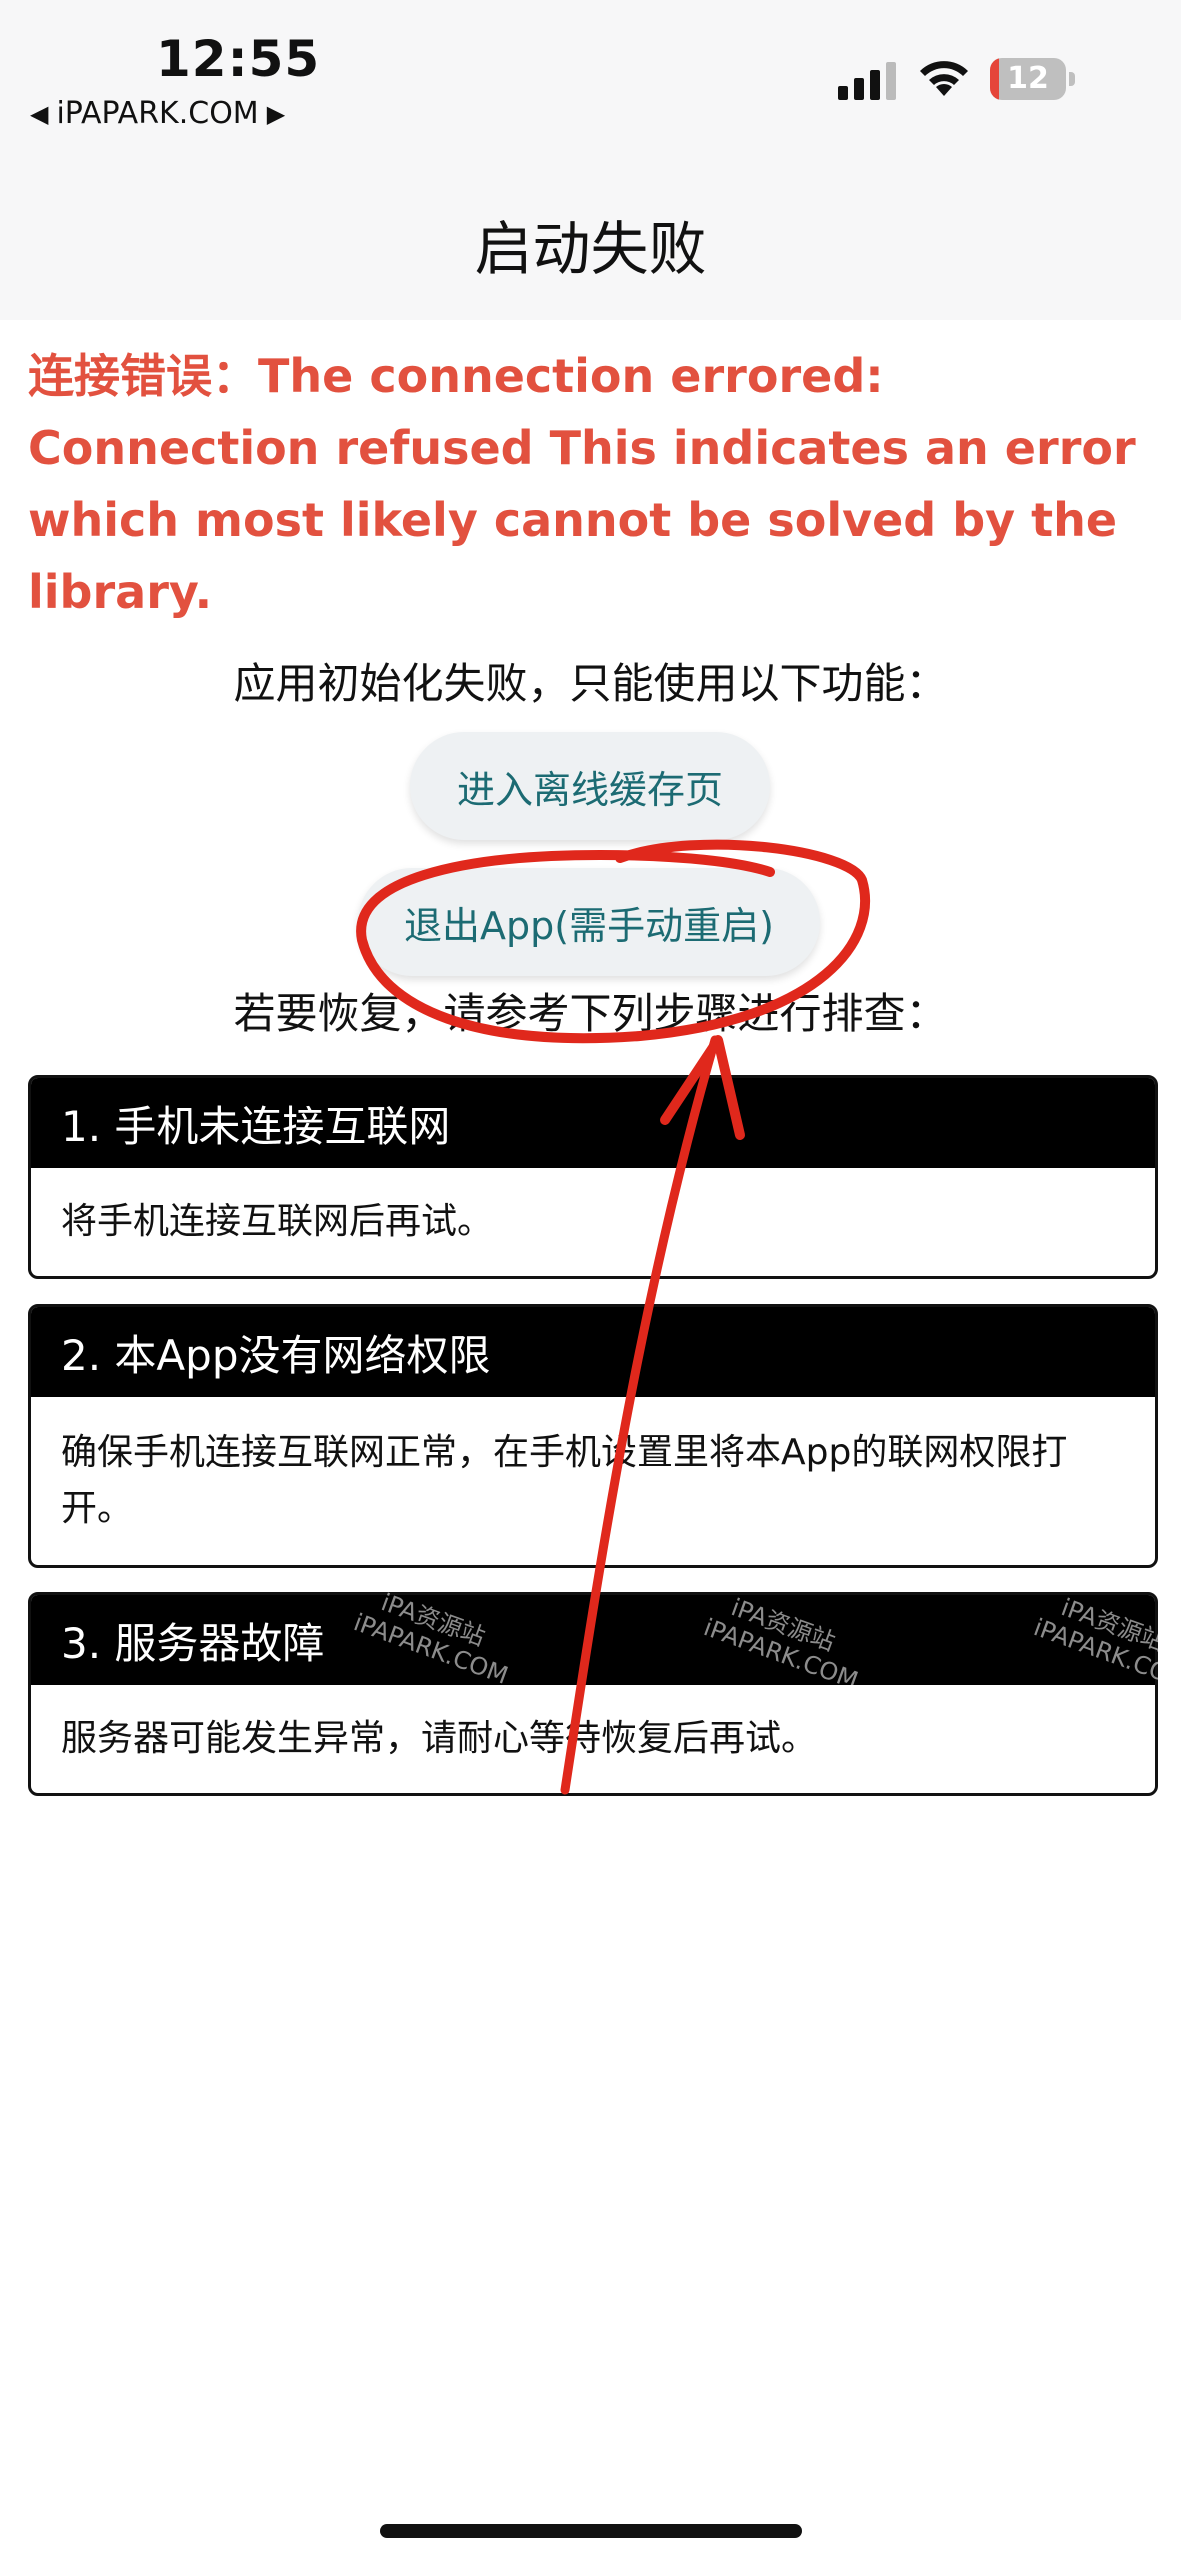 This screenshot has height=2560, width=1181. I want to click on page-title: 启动失败, so click(590, 249).